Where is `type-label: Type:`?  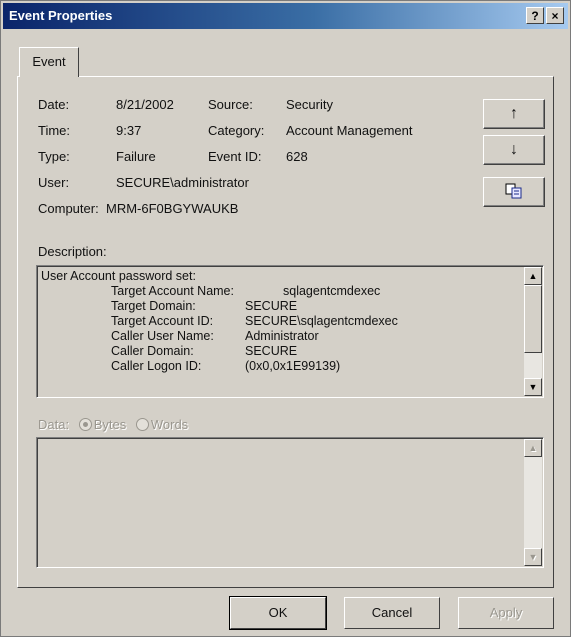
type-label: Type: is located at coordinates (54, 156).